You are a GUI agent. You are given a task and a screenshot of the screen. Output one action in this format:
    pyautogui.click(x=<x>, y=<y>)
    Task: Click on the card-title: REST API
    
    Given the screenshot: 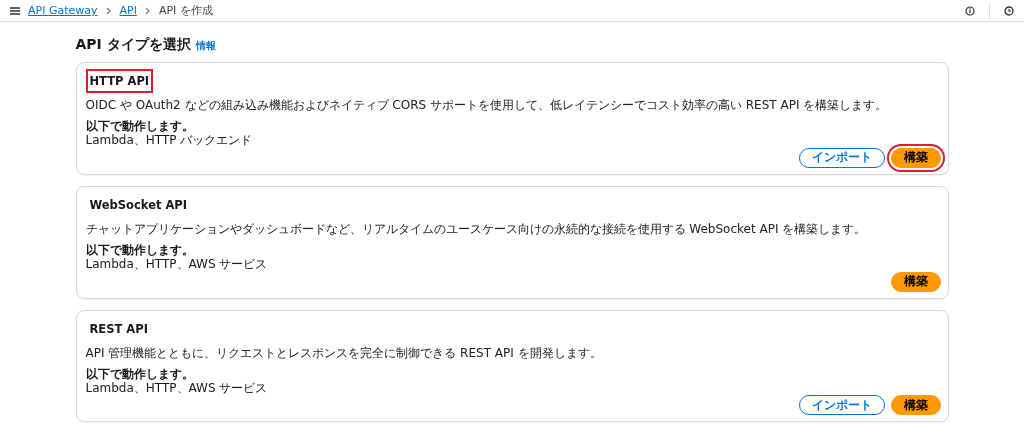 What is the action you would take?
    pyautogui.click(x=118, y=329)
    